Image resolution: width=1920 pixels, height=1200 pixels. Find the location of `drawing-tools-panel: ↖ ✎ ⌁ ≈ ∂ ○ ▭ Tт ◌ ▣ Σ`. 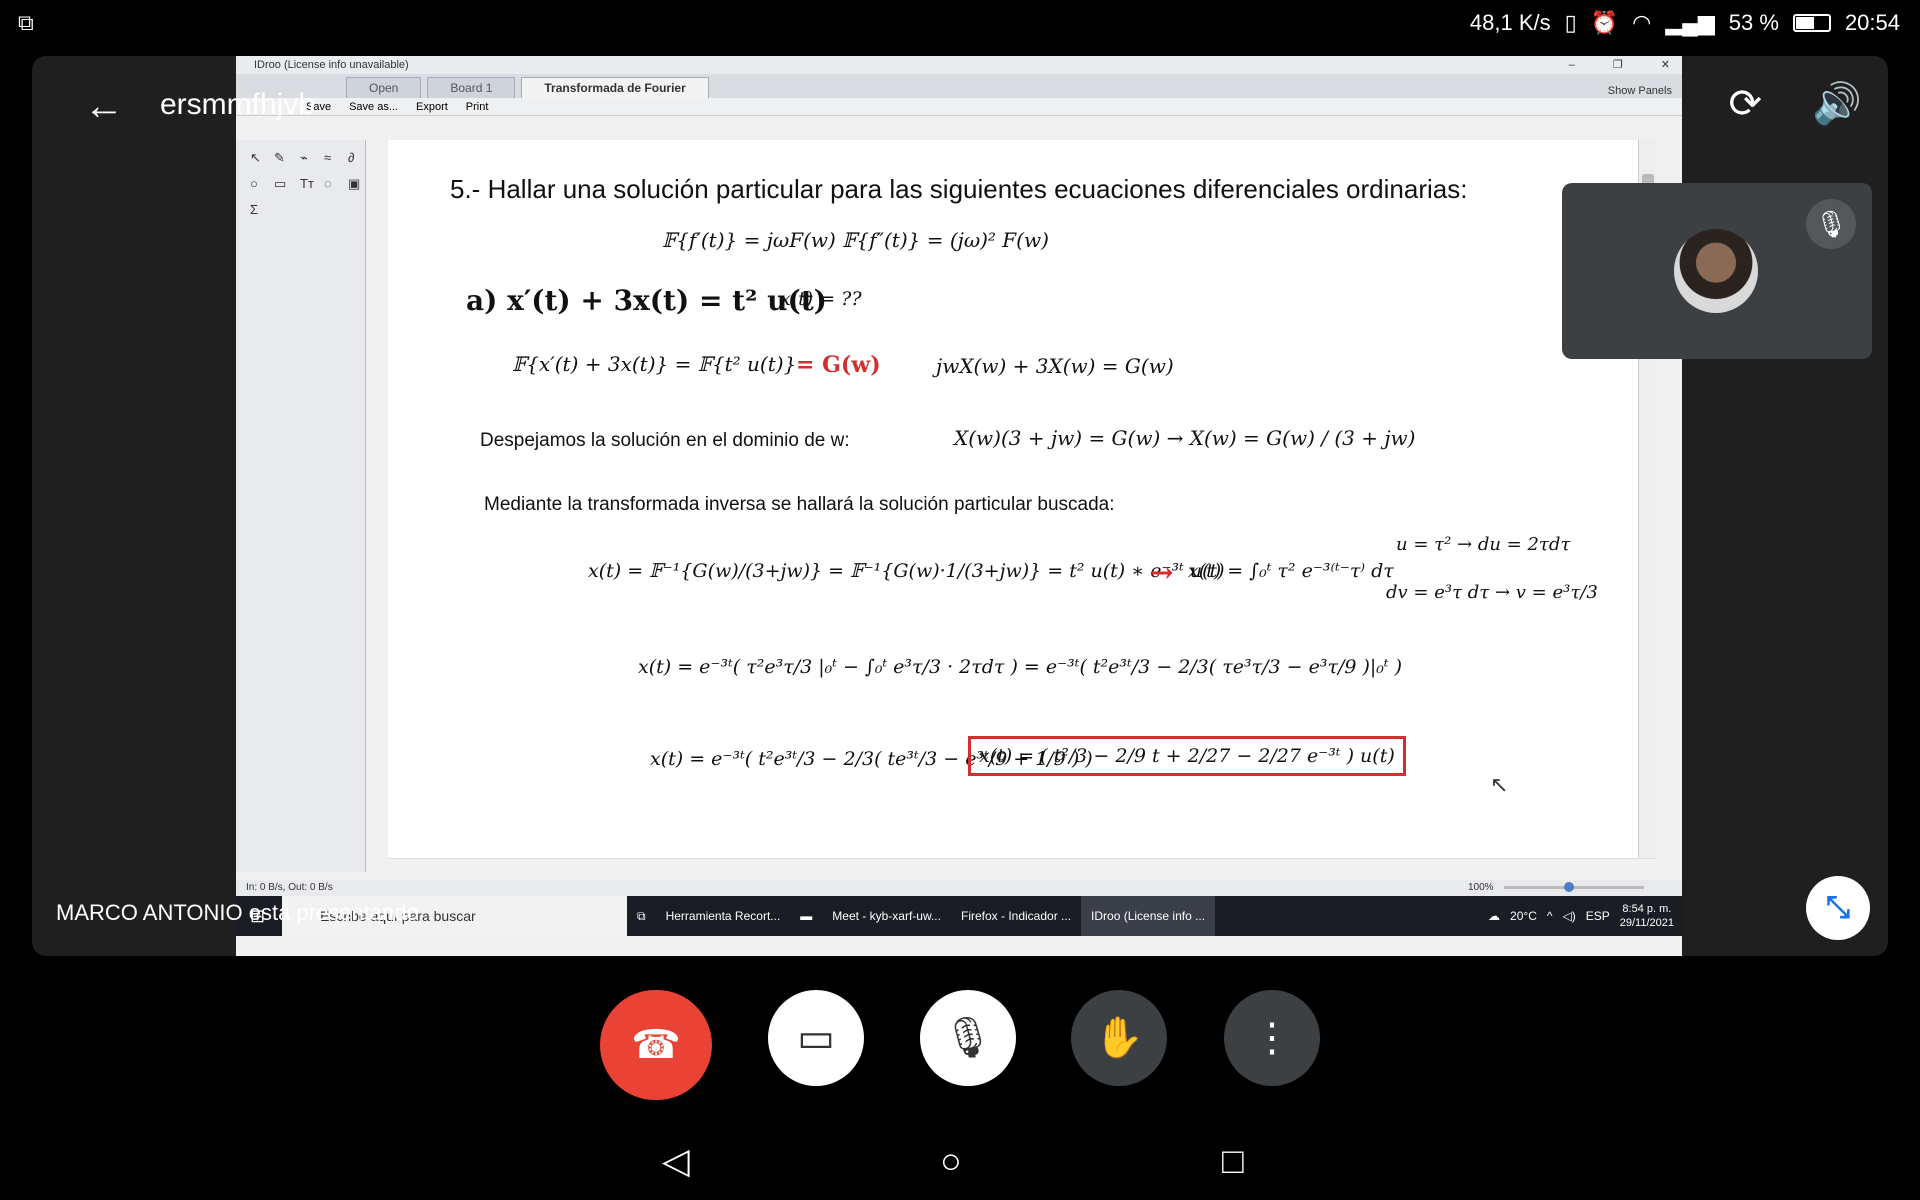

drawing-tools-panel: ↖ ✎ ⌁ ≈ ∂ ○ ▭ Tт ◌ ▣ Σ is located at coordinates (301, 506).